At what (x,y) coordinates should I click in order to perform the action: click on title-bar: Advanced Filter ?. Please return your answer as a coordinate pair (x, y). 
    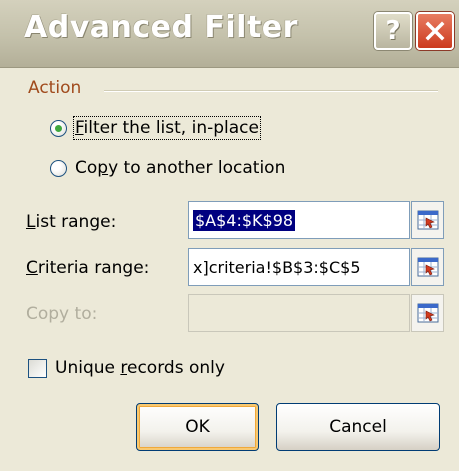
    Looking at the image, I should click on (229, 34).